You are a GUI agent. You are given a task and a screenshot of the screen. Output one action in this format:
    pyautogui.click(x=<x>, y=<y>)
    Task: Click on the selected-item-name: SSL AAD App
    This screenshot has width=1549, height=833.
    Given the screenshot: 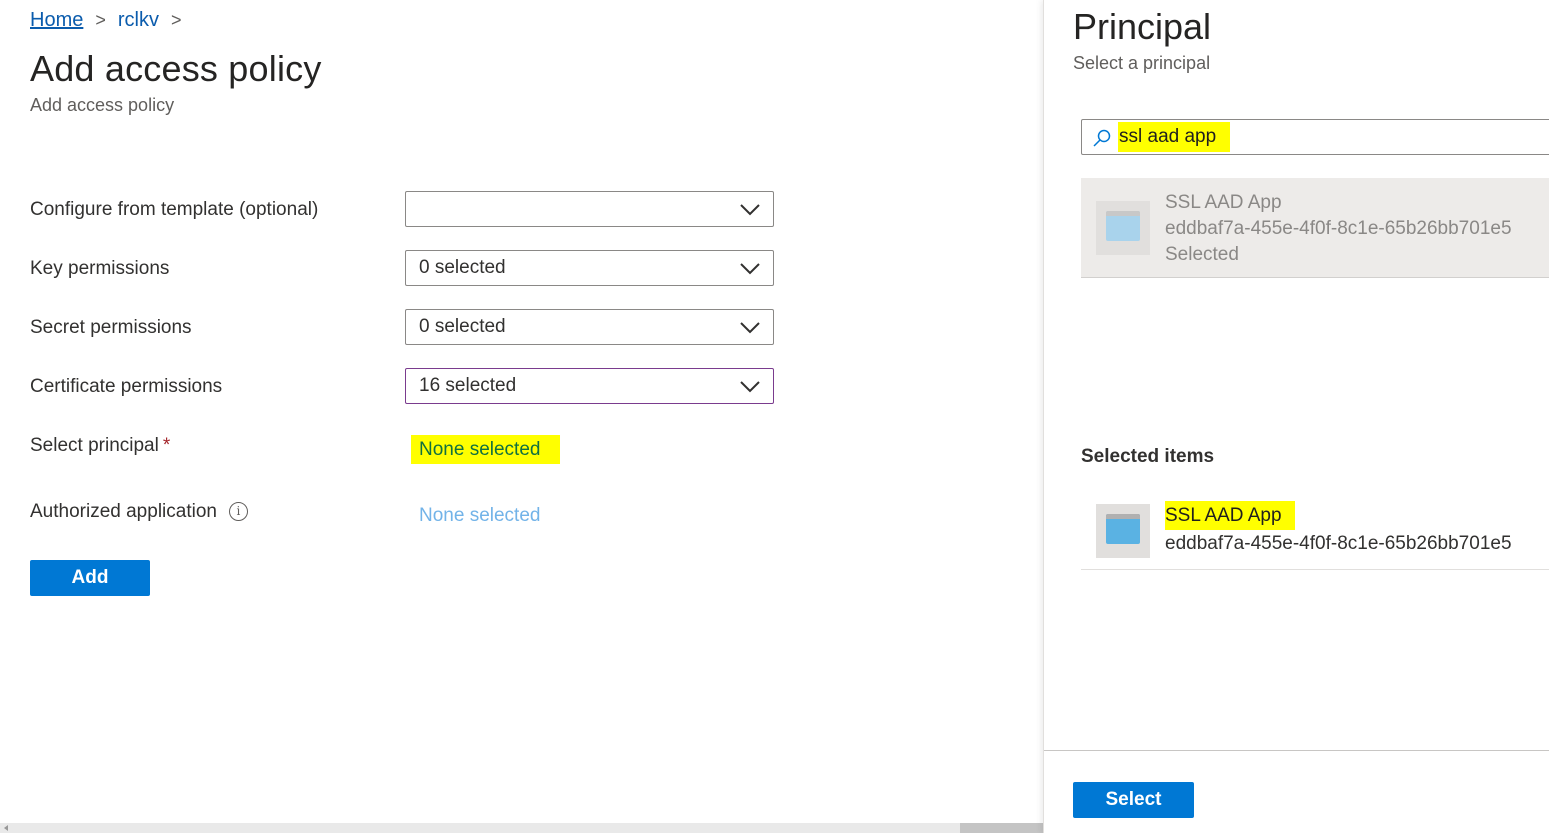 What is the action you would take?
    pyautogui.click(x=1223, y=515)
    